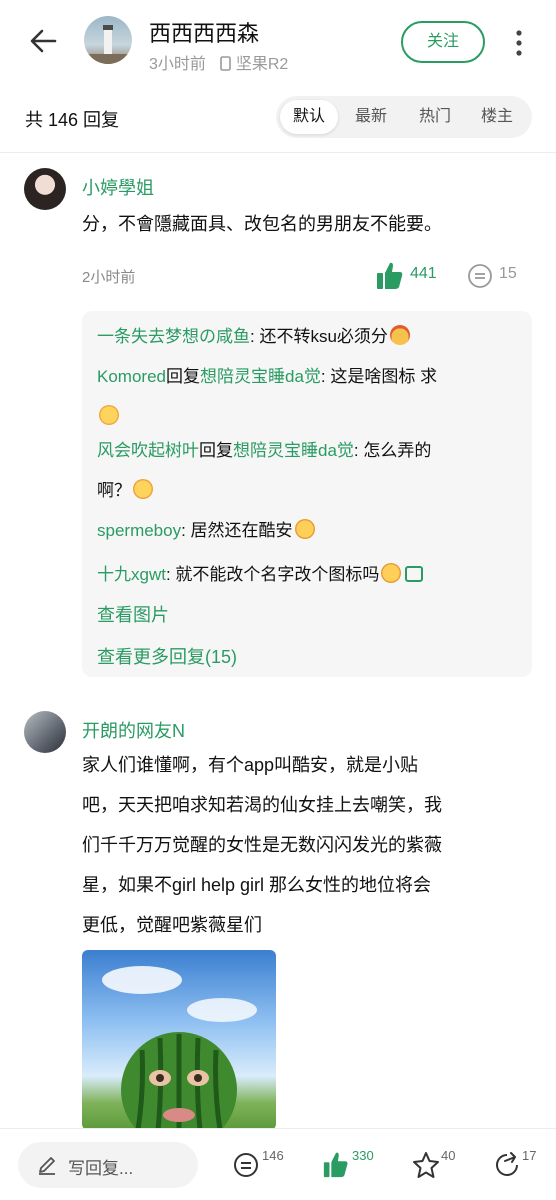 The image size is (556, 1200). What do you see at coordinates (262, 845) in the screenshot?
I see `comment-text-line: 们千千万万觉醒的女性是无数闪闪发光的紫薇` at bounding box center [262, 845].